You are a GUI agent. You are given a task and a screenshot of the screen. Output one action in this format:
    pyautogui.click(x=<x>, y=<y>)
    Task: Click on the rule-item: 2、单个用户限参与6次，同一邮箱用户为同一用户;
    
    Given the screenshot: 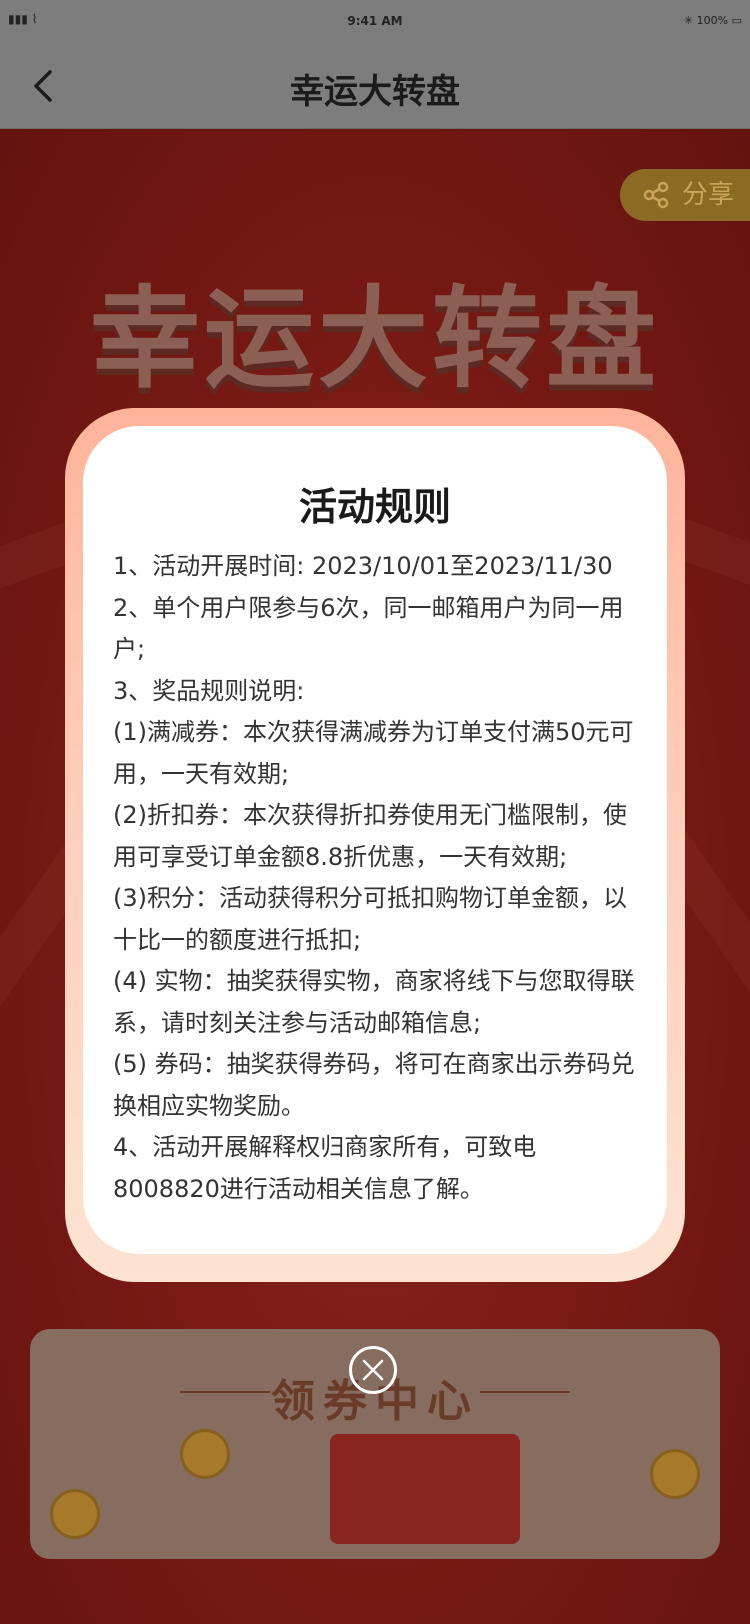 What is the action you would take?
    pyautogui.click(x=368, y=628)
    